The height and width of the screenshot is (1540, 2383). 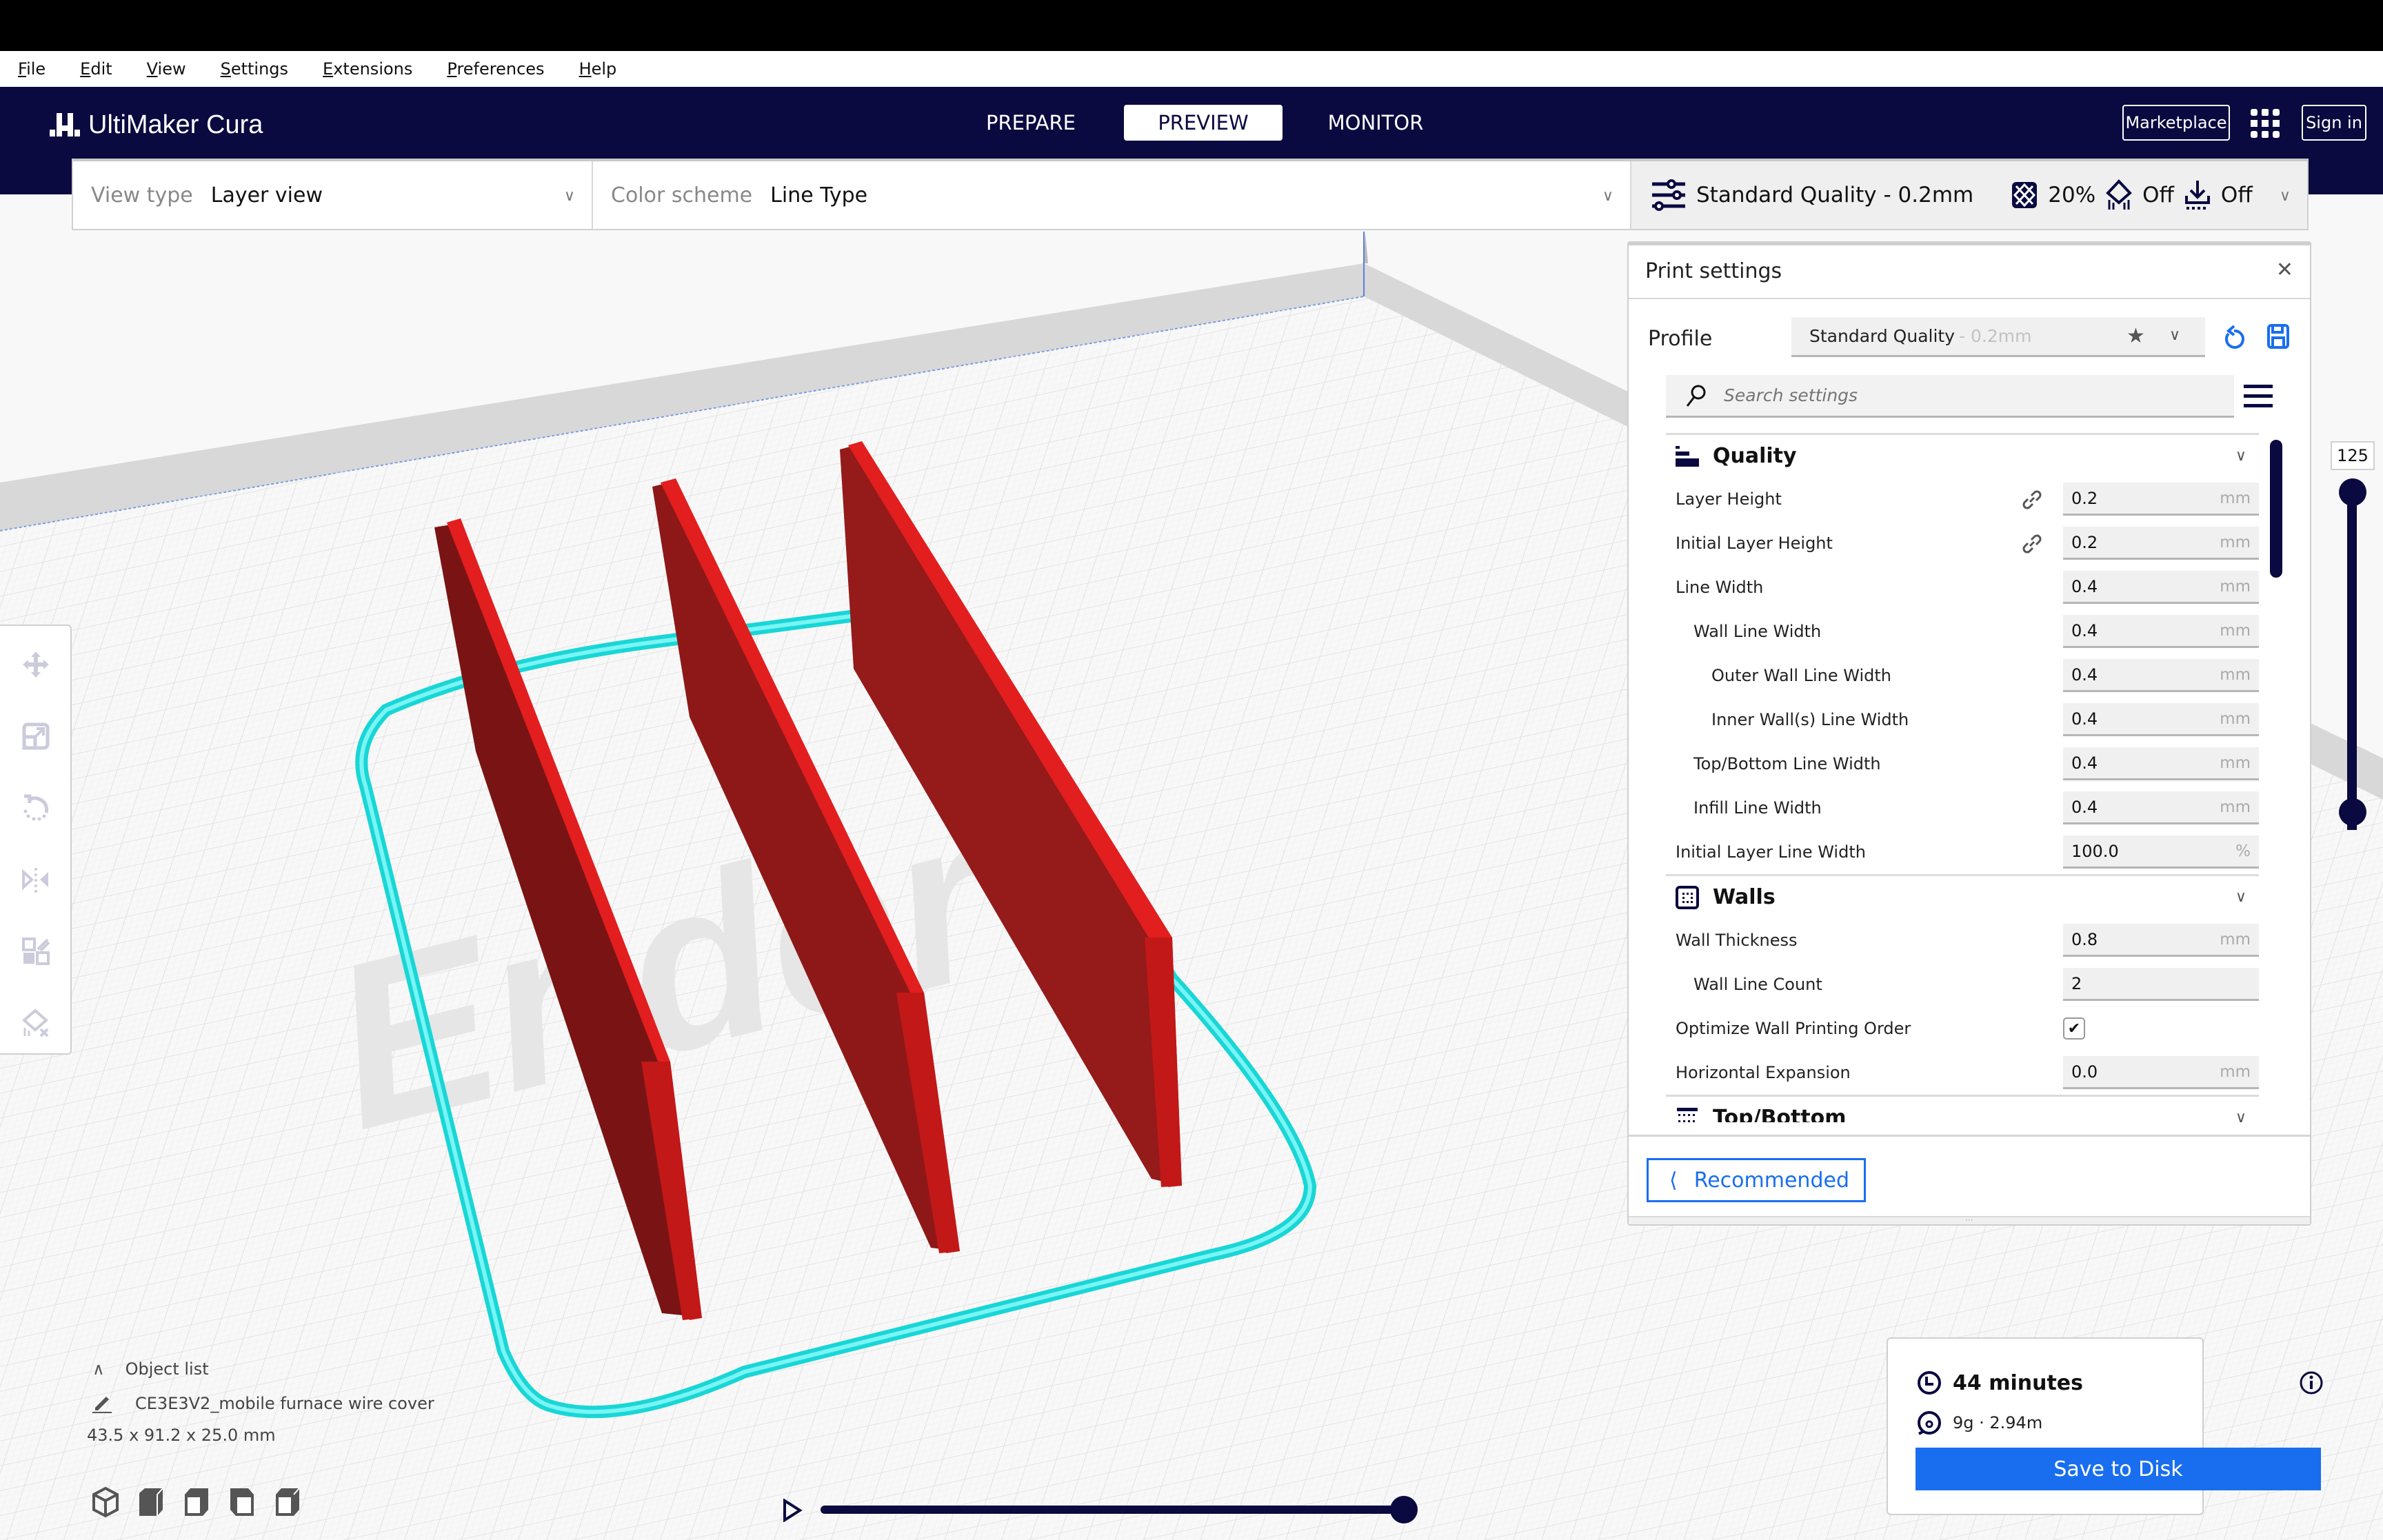 I want to click on quality-summary: Standard Quality - 0.2mm, so click(x=1835, y=195).